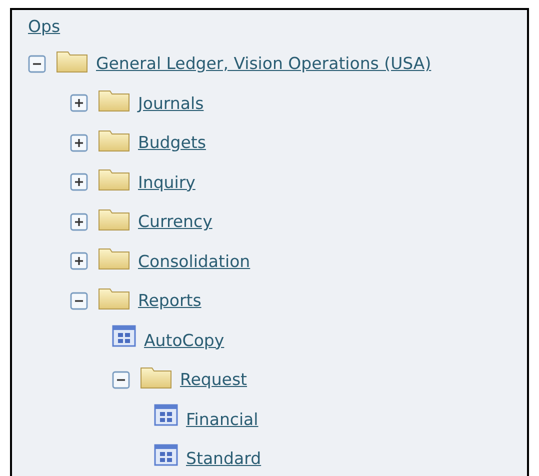  I want to click on tree-link: AutoCopy, so click(184, 340).